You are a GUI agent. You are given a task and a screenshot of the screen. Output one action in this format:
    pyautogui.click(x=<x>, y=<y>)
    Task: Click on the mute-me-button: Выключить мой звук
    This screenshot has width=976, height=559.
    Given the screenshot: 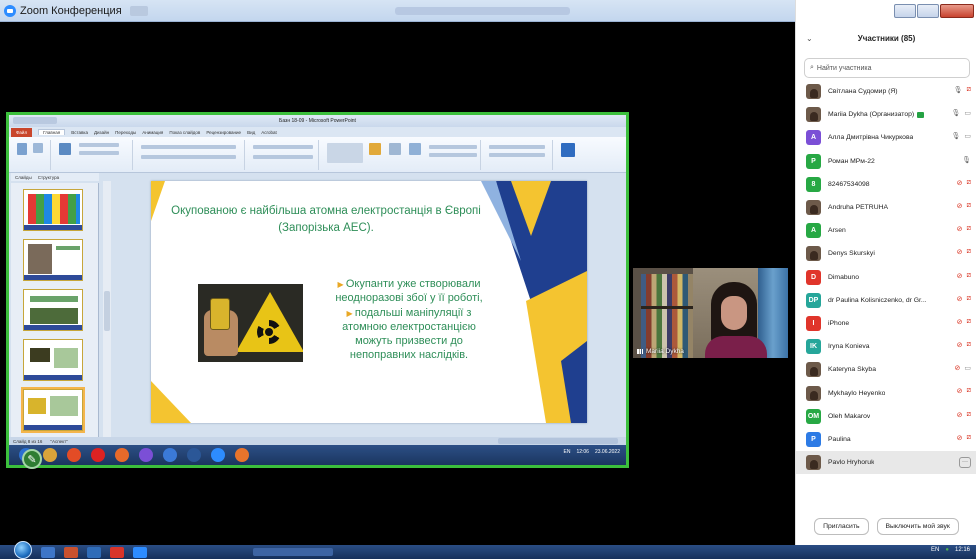 What is the action you would take?
    pyautogui.click(x=917, y=526)
    